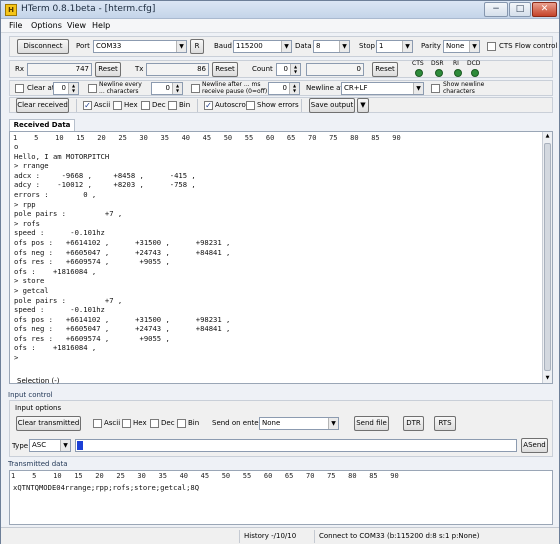 This screenshot has width=560, height=544. Describe the element at coordinates (418, 63) in the screenshot. I see `cts-led-label: CTS` at that location.